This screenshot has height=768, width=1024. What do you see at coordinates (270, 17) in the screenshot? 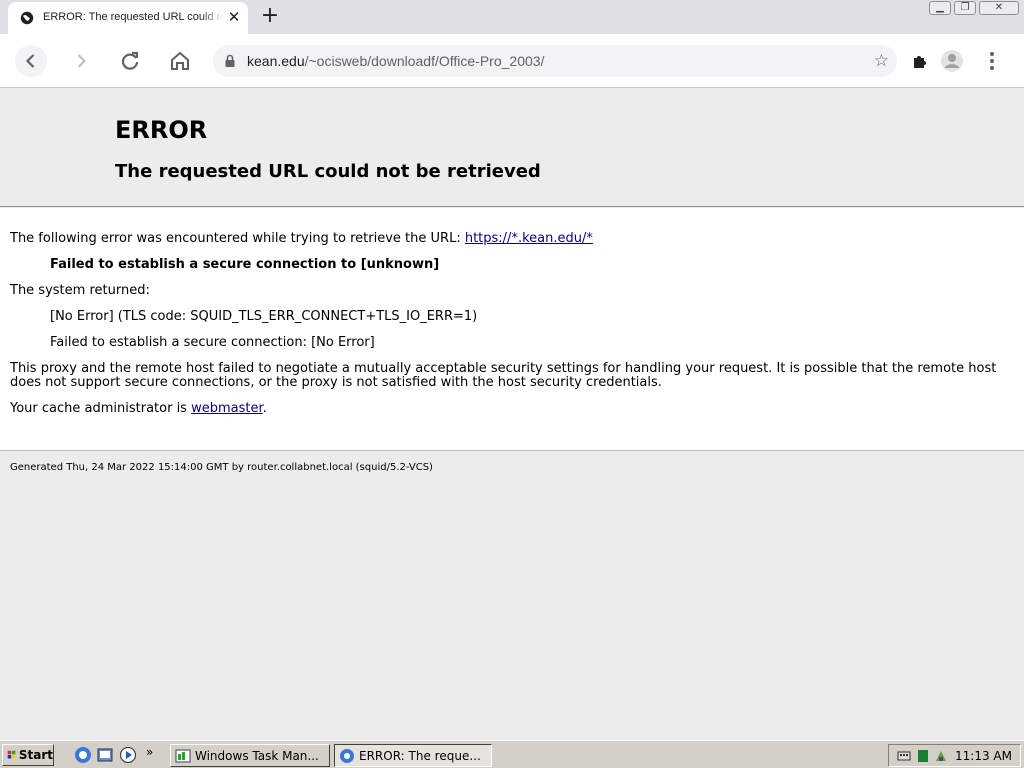
I see `plus-icon: +` at bounding box center [270, 17].